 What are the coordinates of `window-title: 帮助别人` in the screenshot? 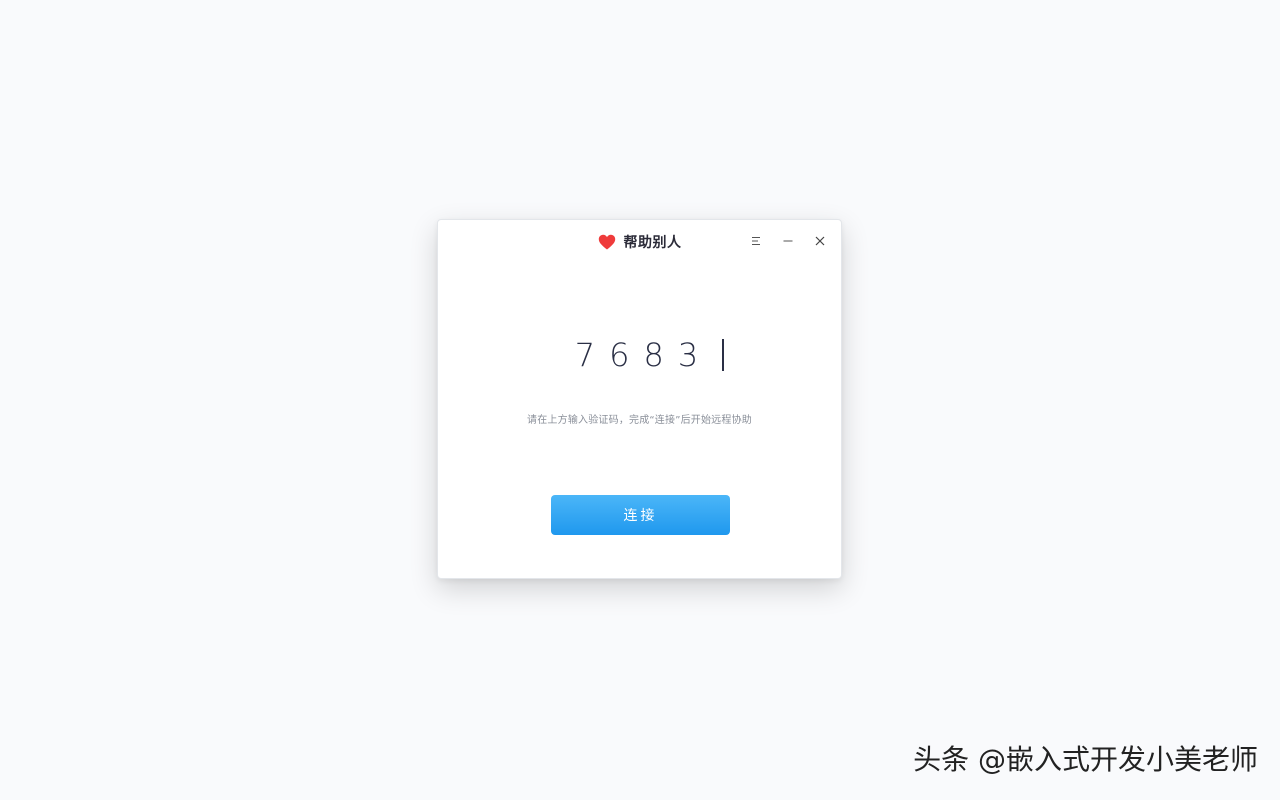 It's located at (652, 243).